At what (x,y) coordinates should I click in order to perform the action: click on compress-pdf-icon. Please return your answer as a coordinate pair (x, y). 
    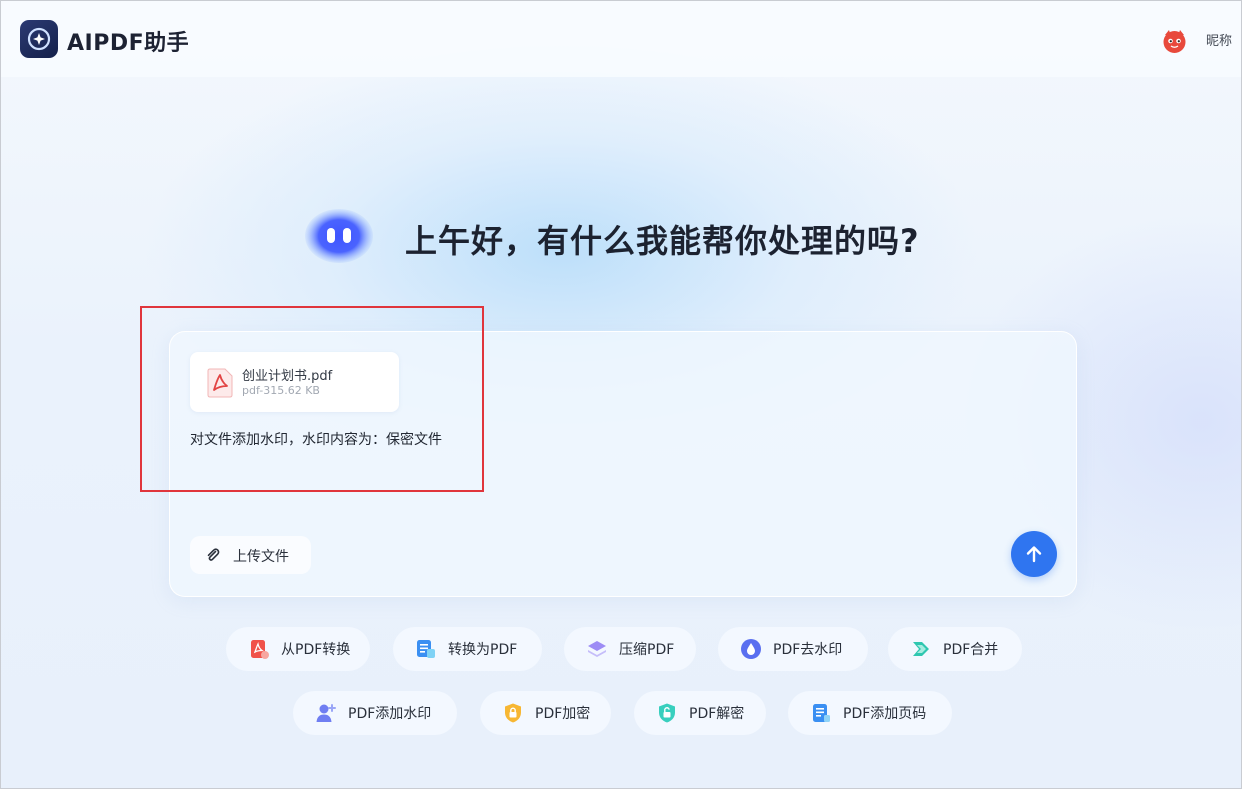
    Looking at the image, I should click on (597, 649).